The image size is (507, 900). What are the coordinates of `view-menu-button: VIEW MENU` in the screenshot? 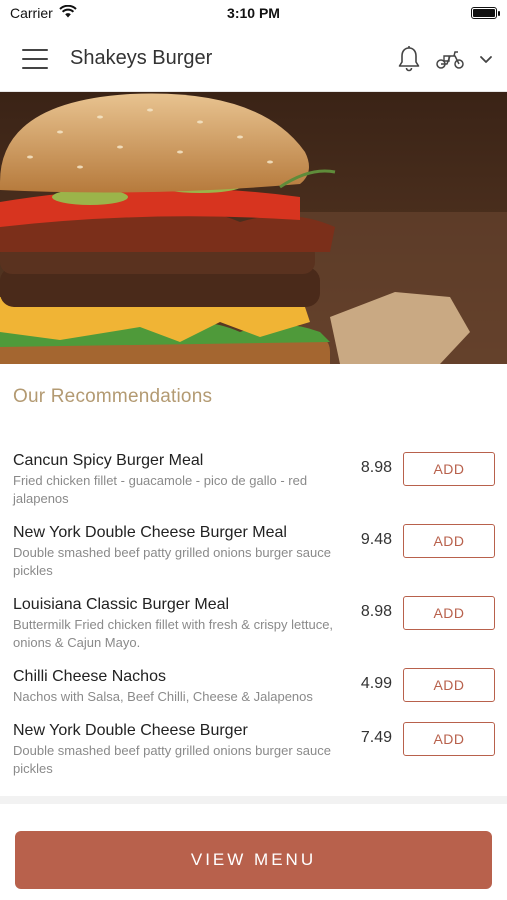 It's located at (253, 860).